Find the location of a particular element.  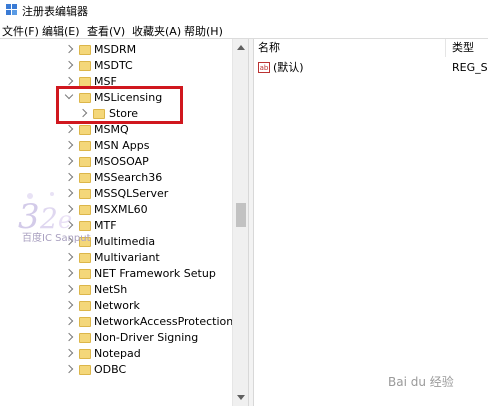

tree-item-label: MTF is located at coordinates (105, 225).